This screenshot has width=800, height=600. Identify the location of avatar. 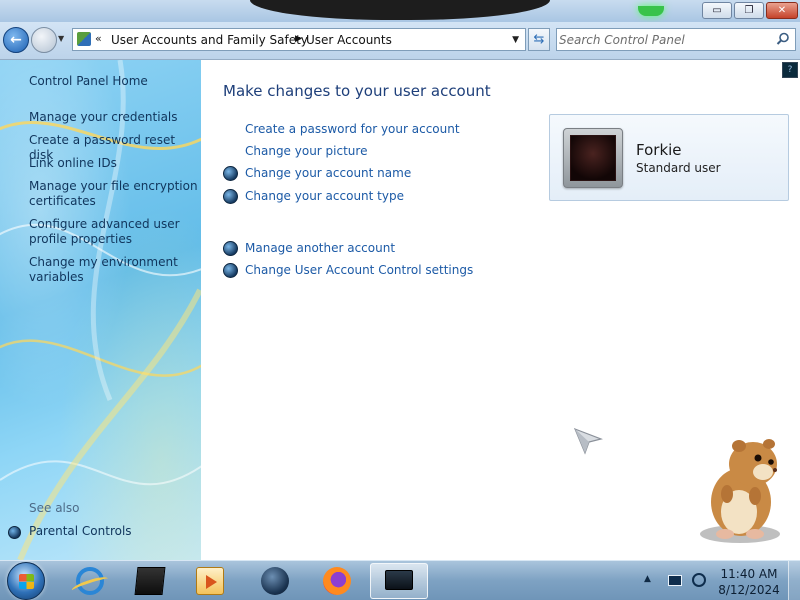
(593, 158).